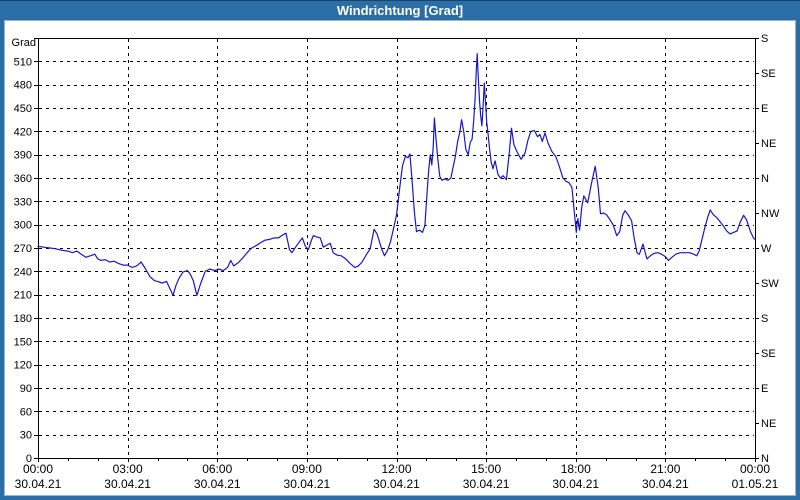 Image resolution: width=800 pixels, height=500 pixels. What do you see at coordinates (23, 249) in the screenshot?
I see `svg-text: 270` at bounding box center [23, 249].